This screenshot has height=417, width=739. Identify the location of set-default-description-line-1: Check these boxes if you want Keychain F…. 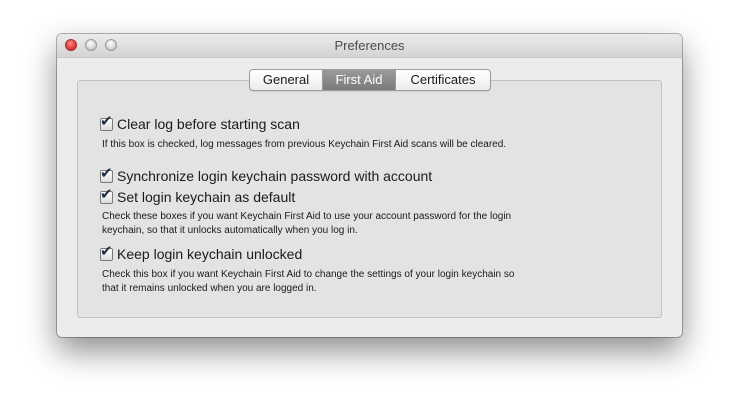
(307, 216).